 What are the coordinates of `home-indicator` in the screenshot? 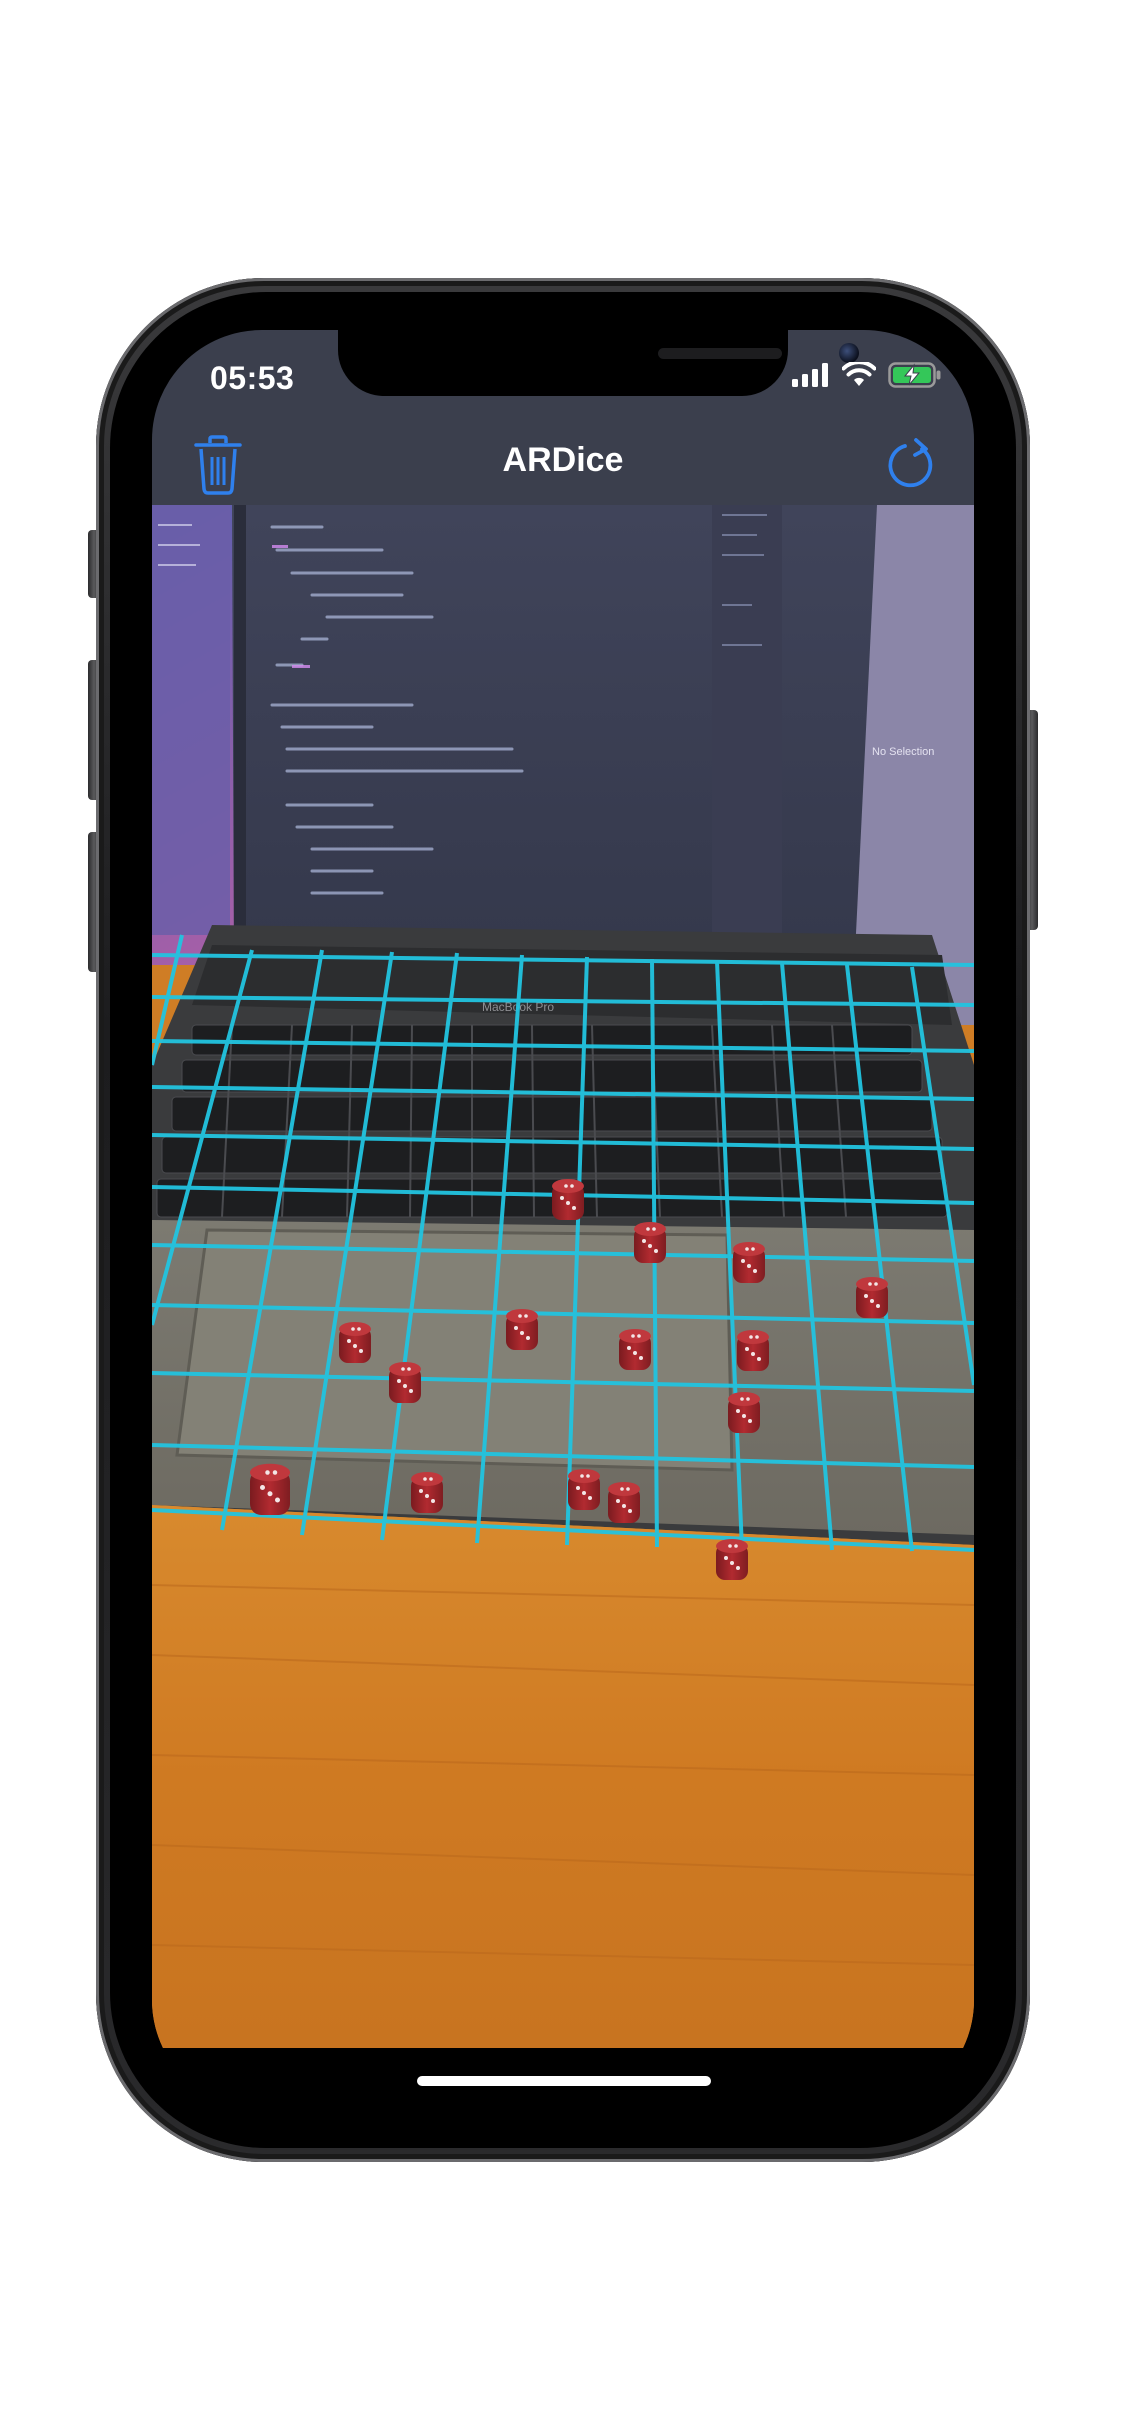 It's located at (564, 2081).